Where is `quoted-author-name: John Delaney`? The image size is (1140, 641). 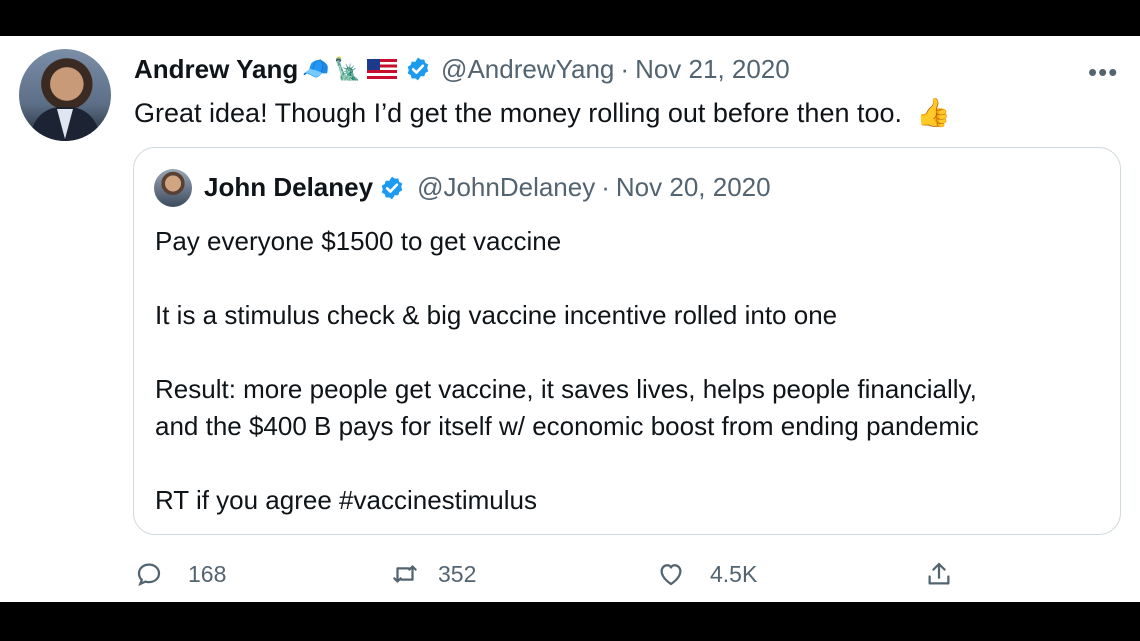 quoted-author-name: John Delaney is located at coordinates (289, 187).